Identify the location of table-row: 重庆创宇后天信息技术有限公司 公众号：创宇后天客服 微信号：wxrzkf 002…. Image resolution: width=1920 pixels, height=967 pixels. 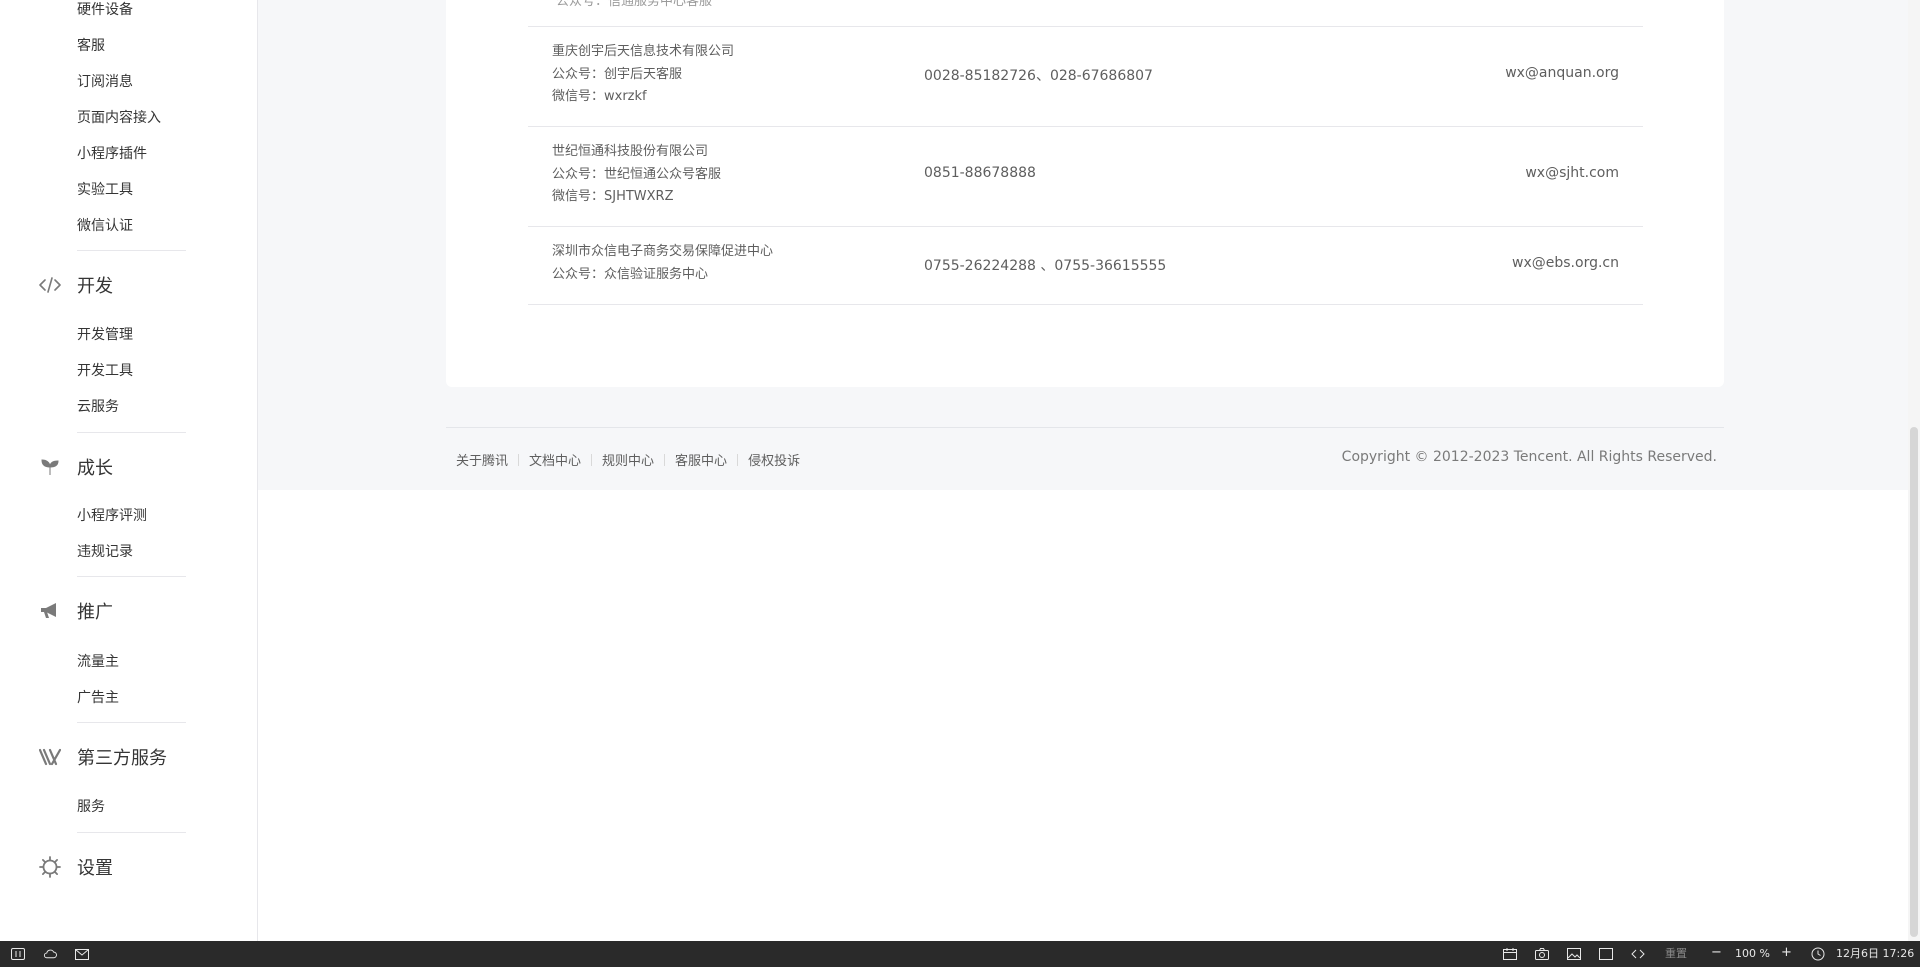
(1085, 77).